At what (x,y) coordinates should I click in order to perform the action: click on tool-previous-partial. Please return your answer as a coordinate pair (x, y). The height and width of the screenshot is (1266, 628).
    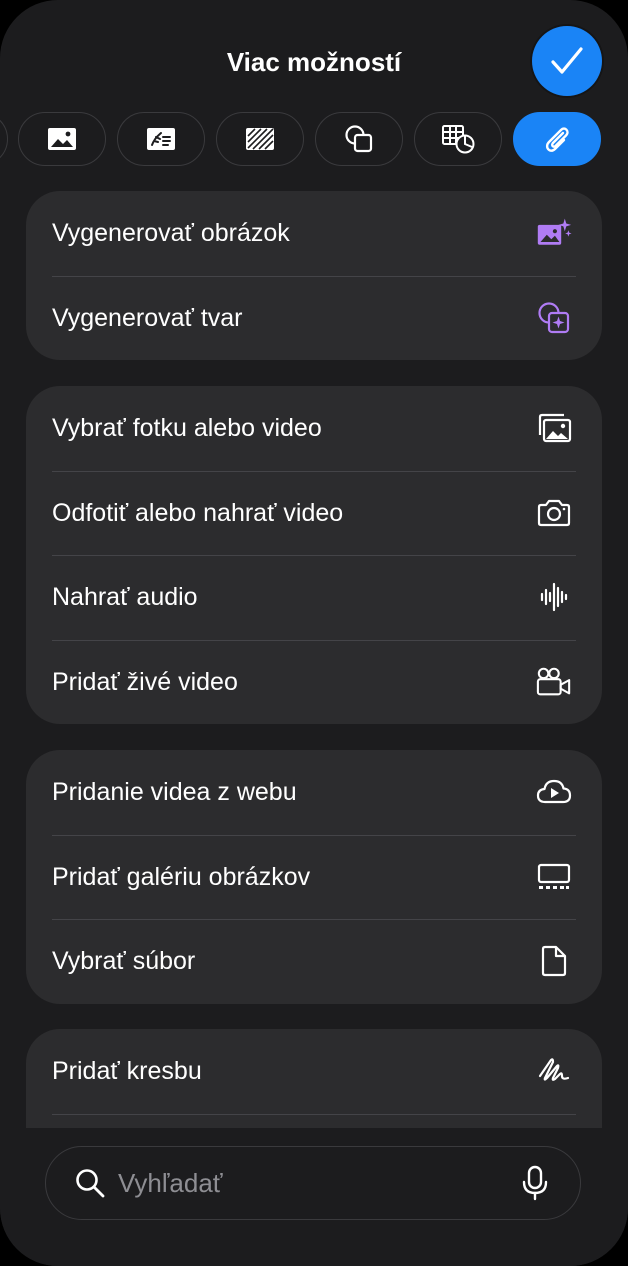
    Looking at the image, I should click on (4, 139).